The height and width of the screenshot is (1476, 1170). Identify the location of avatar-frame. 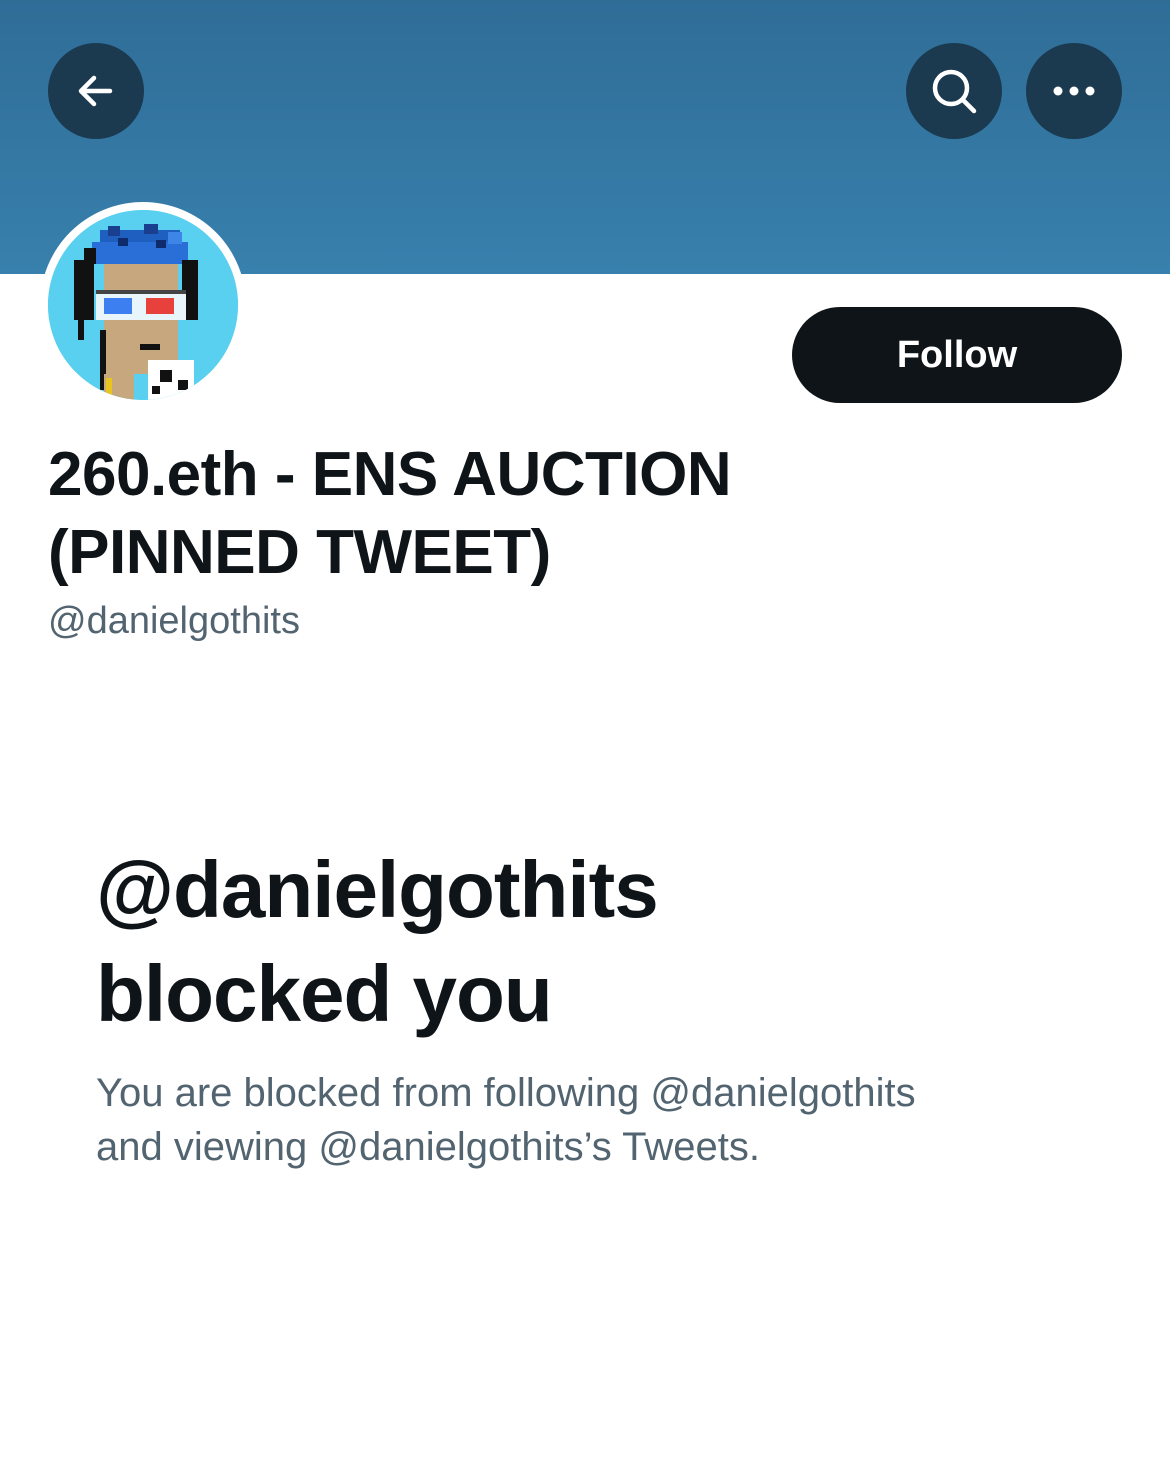
(143, 305).